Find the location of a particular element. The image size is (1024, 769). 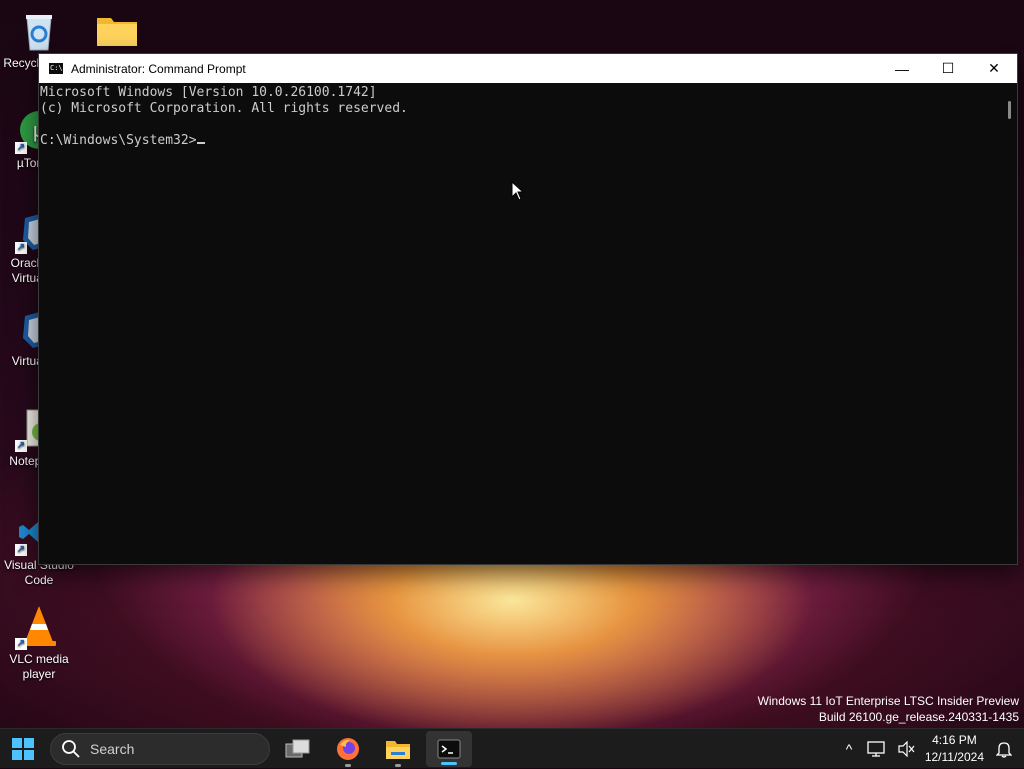

minimize-button: — is located at coordinates (902, 68).